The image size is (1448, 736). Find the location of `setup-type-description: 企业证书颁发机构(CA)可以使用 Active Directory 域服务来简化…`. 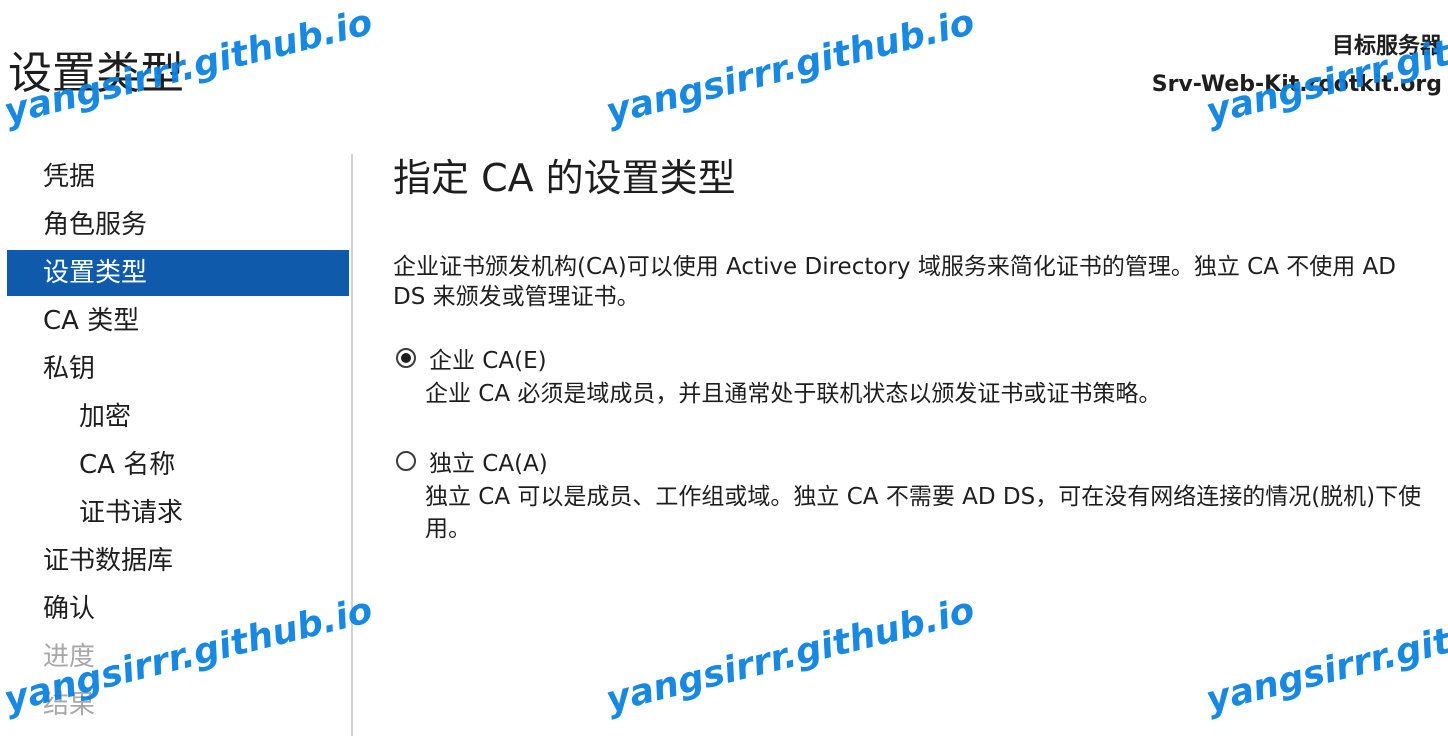

setup-type-description: 企业证书颁发机构(CA)可以使用 Active Directory 域服务来简化… is located at coordinates (894, 282).